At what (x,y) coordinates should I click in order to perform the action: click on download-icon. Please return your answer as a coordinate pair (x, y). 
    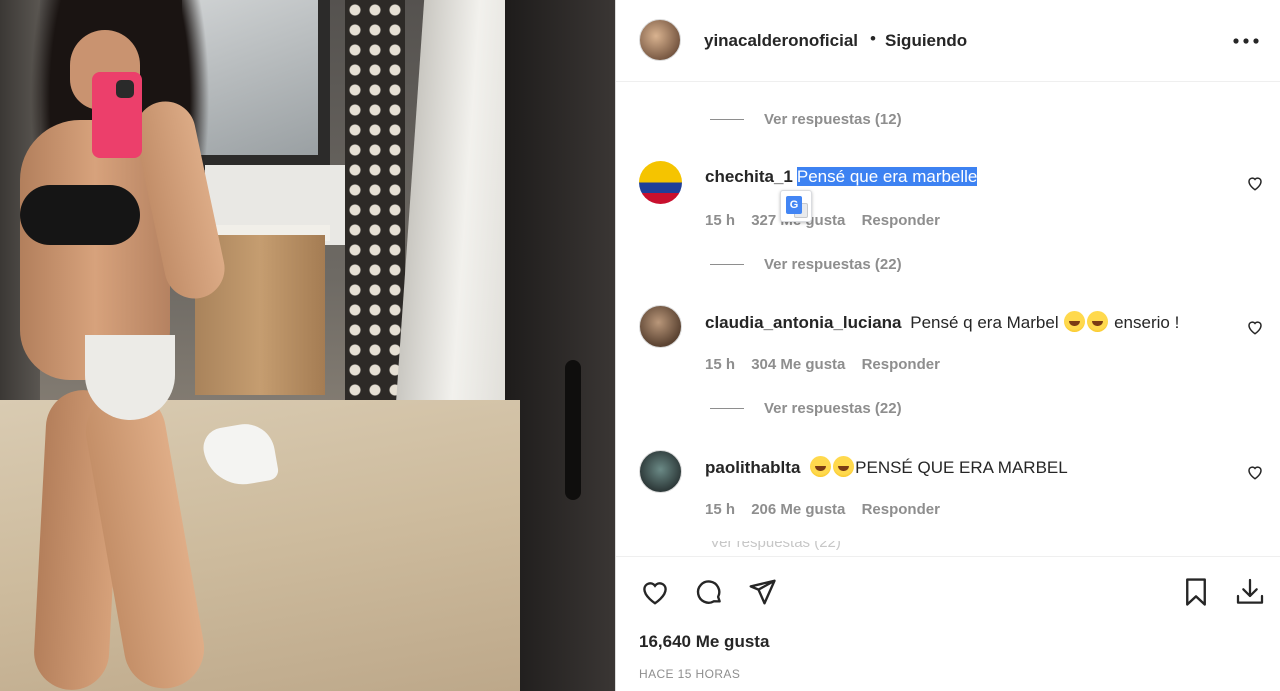
    Looking at the image, I should click on (1250, 592).